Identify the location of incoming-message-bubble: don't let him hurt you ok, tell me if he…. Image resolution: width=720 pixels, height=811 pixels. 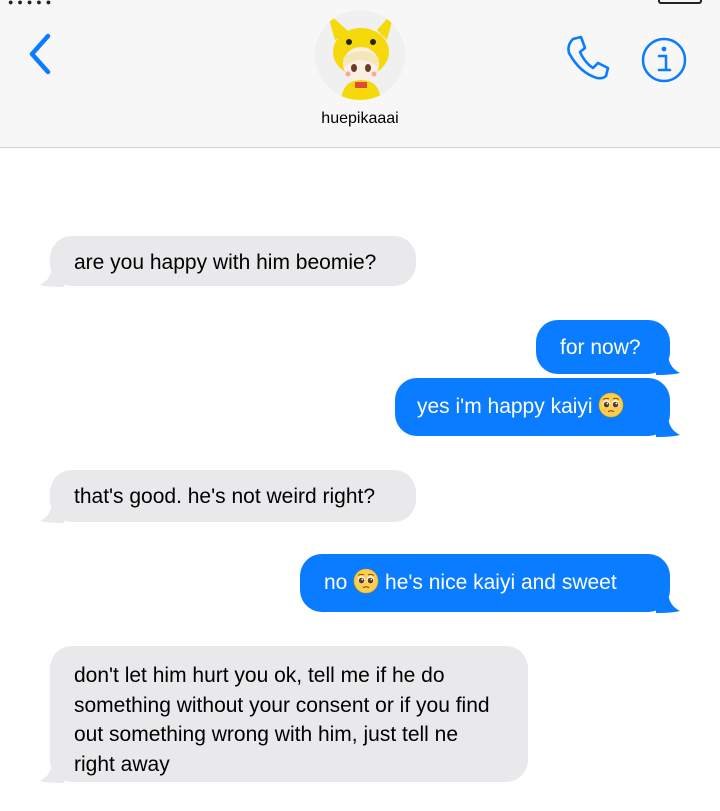
(284, 714).